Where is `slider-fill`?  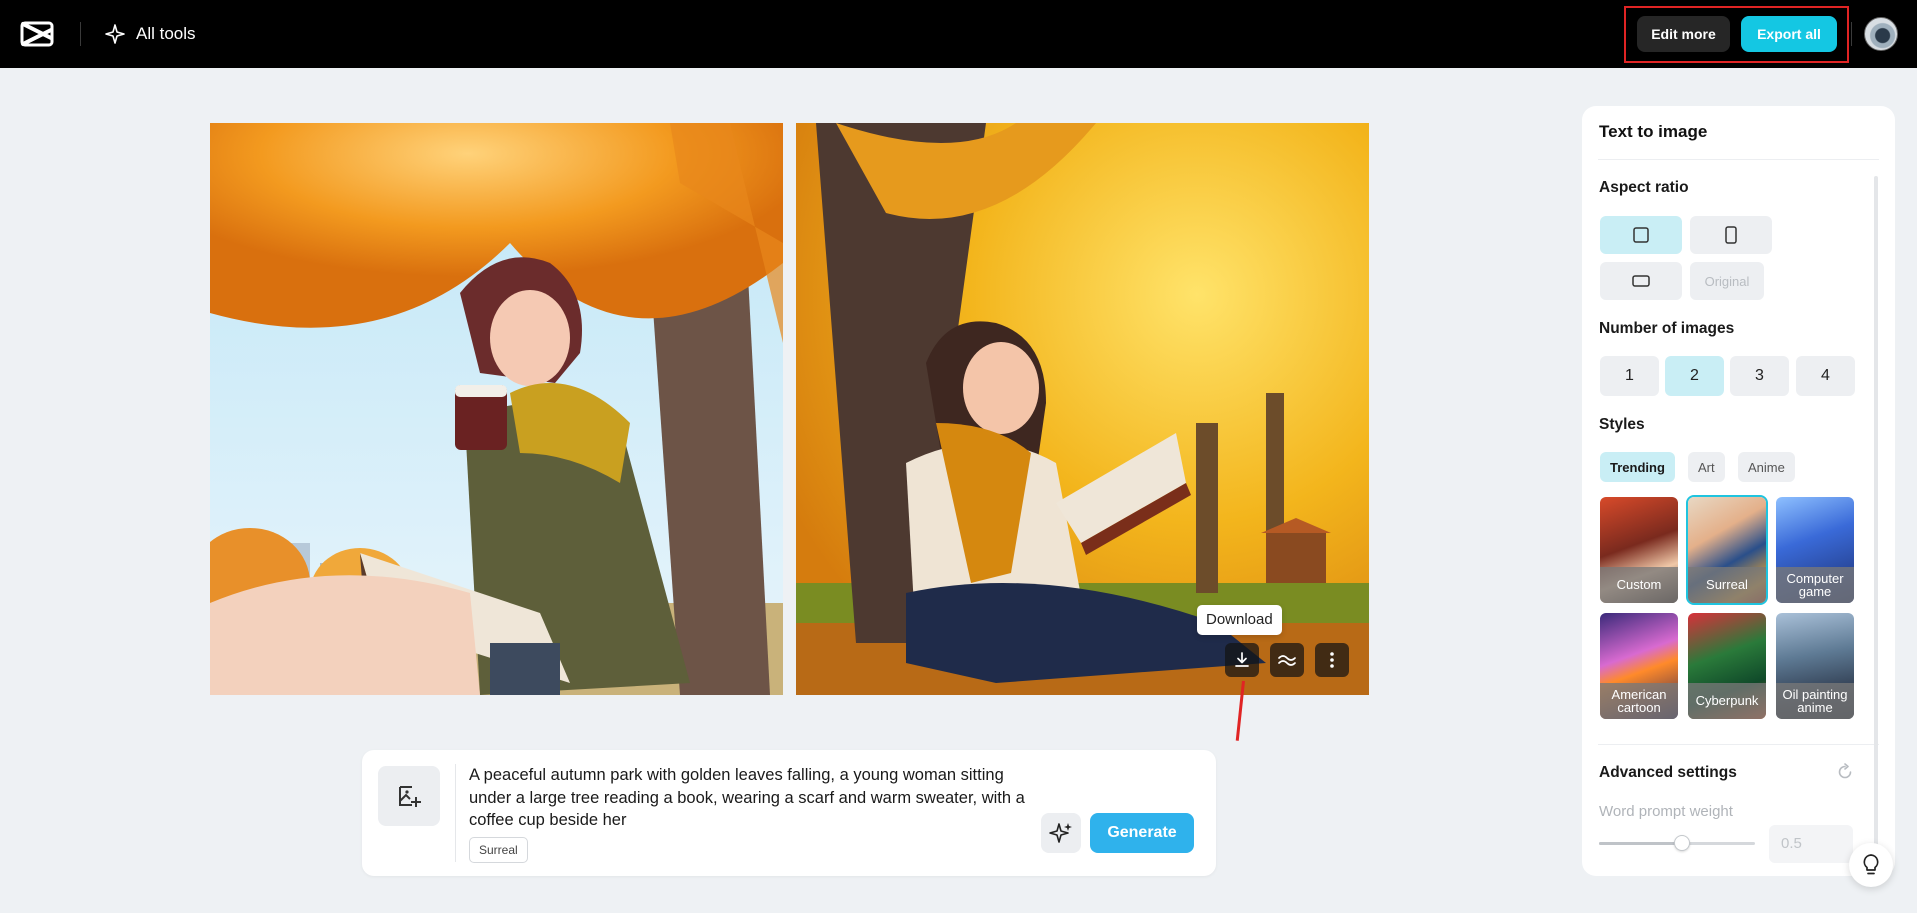
slider-fill is located at coordinates (1638, 843).